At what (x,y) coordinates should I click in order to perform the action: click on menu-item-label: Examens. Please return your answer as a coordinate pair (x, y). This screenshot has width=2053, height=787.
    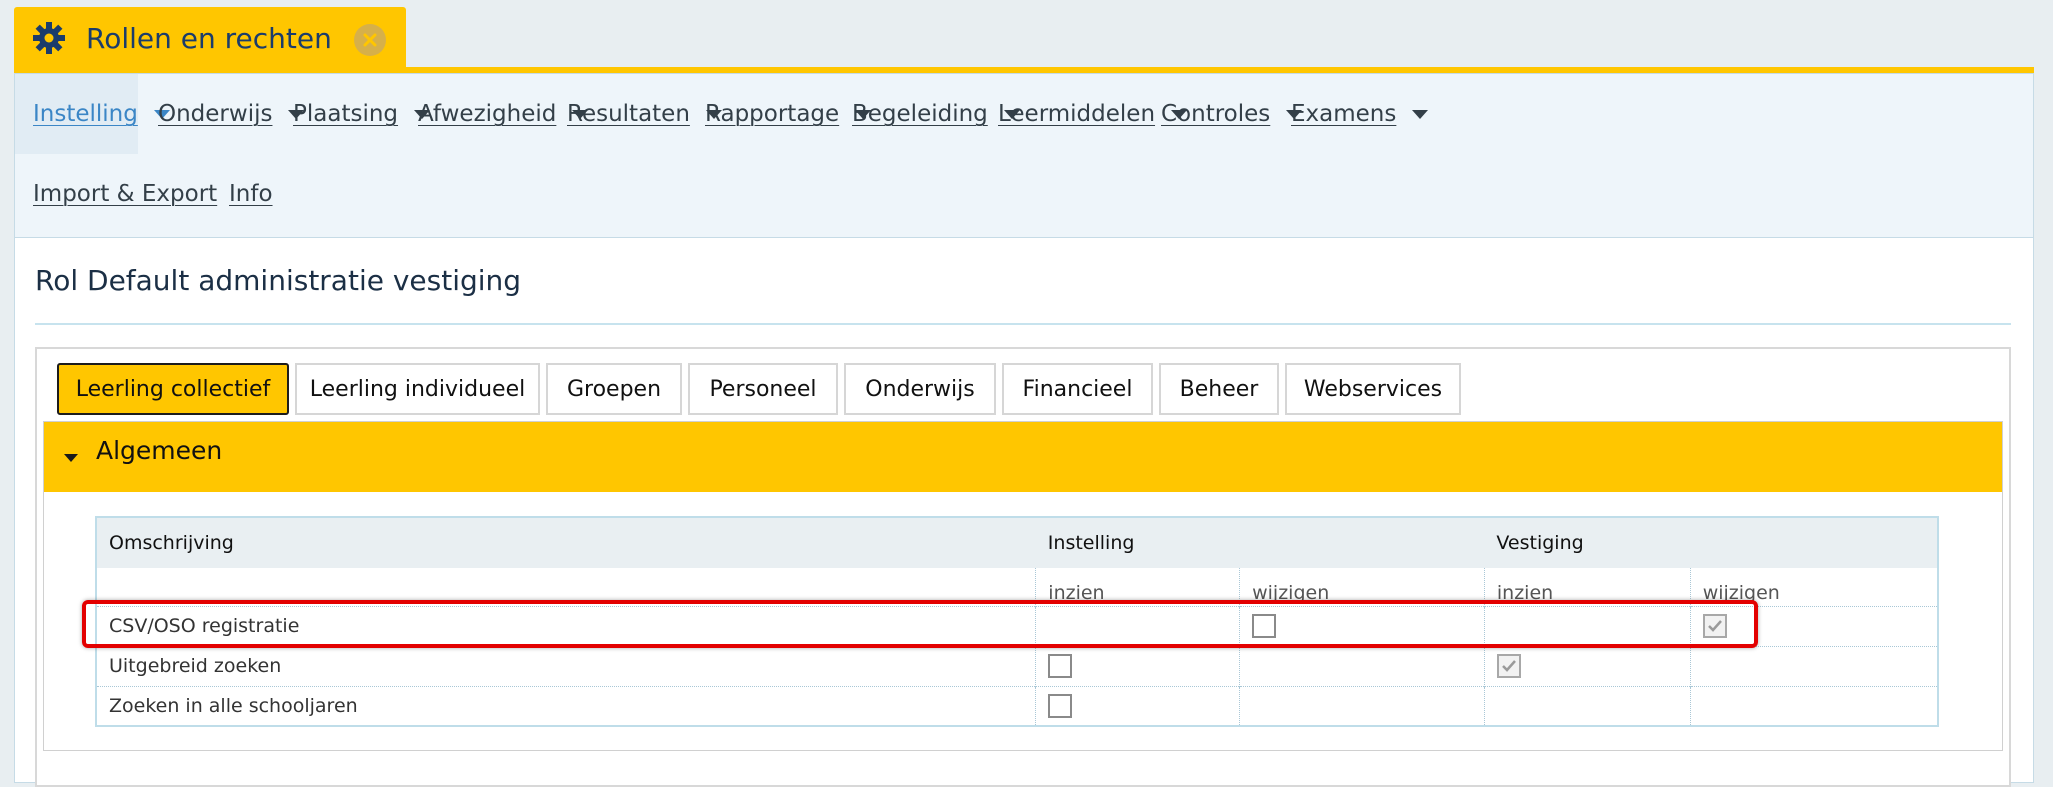
    Looking at the image, I should click on (1344, 114).